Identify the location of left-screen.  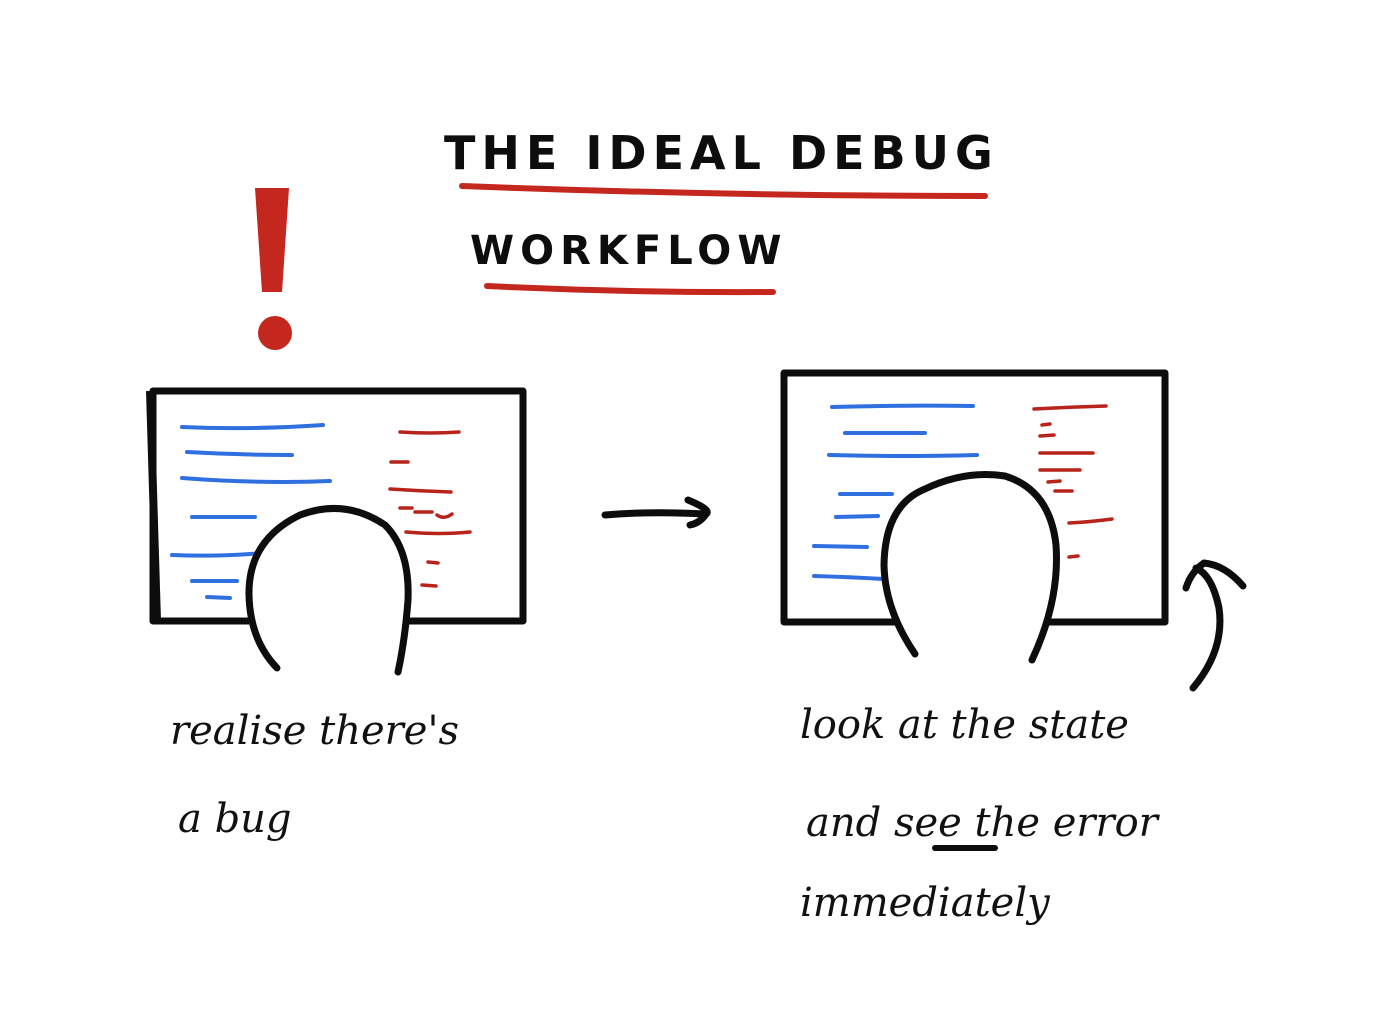
(336, 531).